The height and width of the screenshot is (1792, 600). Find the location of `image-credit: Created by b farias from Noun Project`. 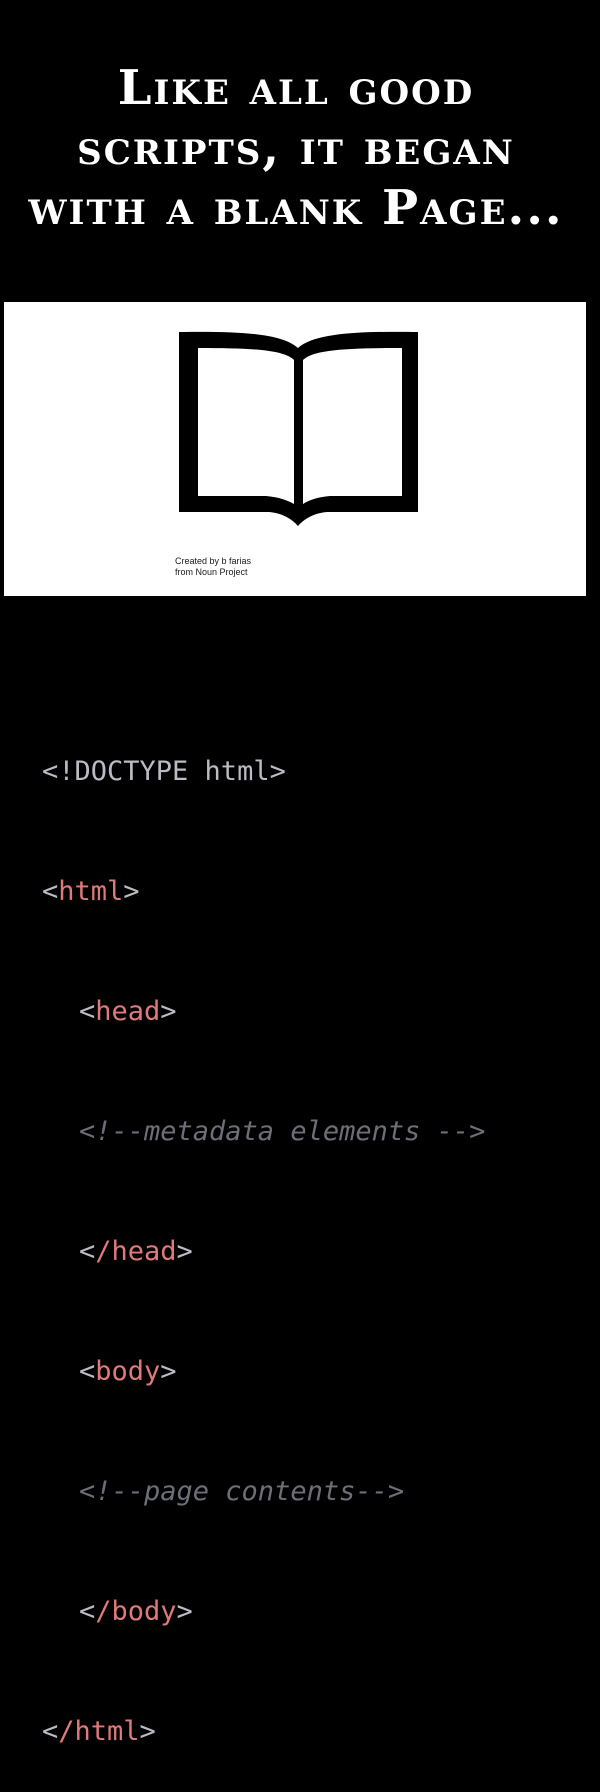

image-credit: Created by b farias from Noun Project is located at coordinates (213, 567).